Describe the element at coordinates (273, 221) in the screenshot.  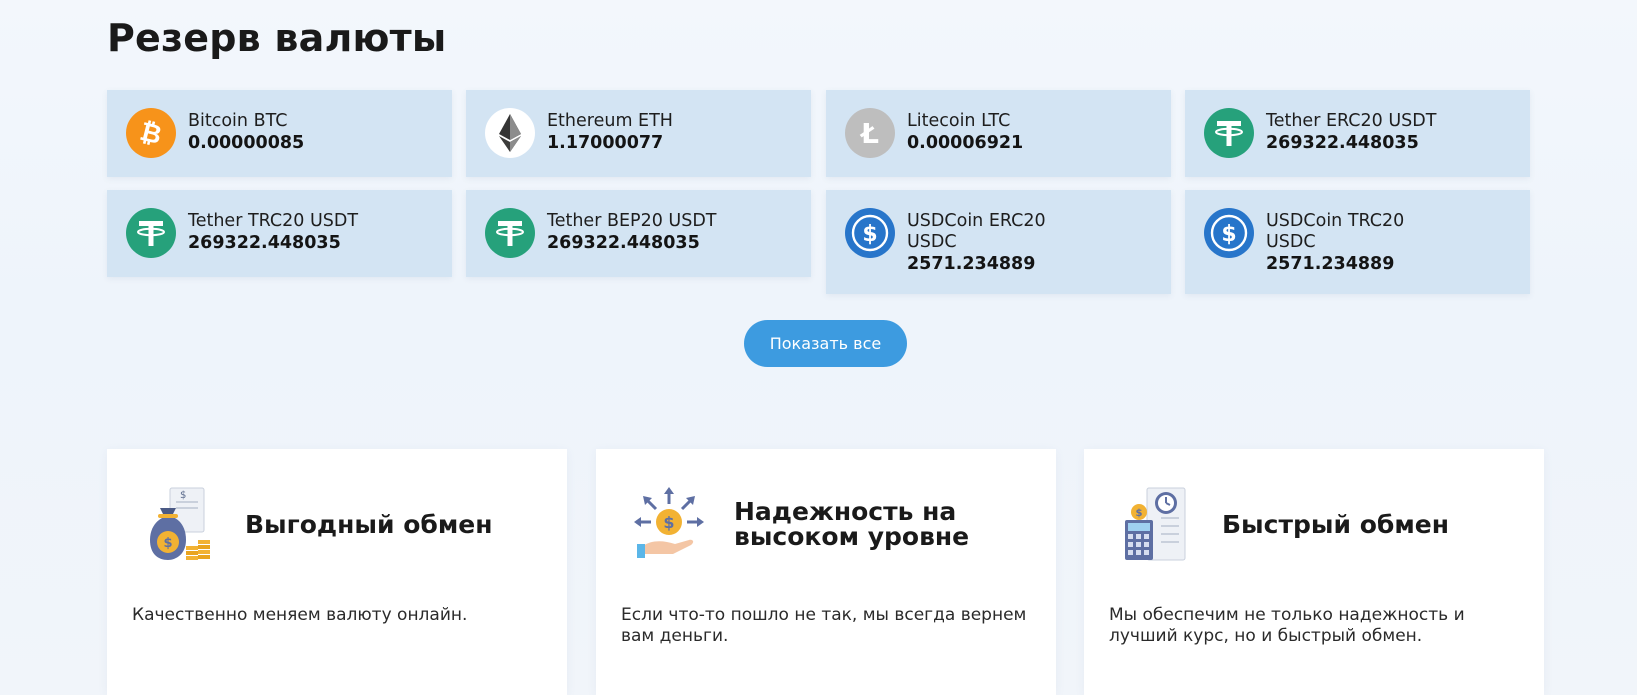
I see `coin-name: Tether TRC20 USDT` at that location.